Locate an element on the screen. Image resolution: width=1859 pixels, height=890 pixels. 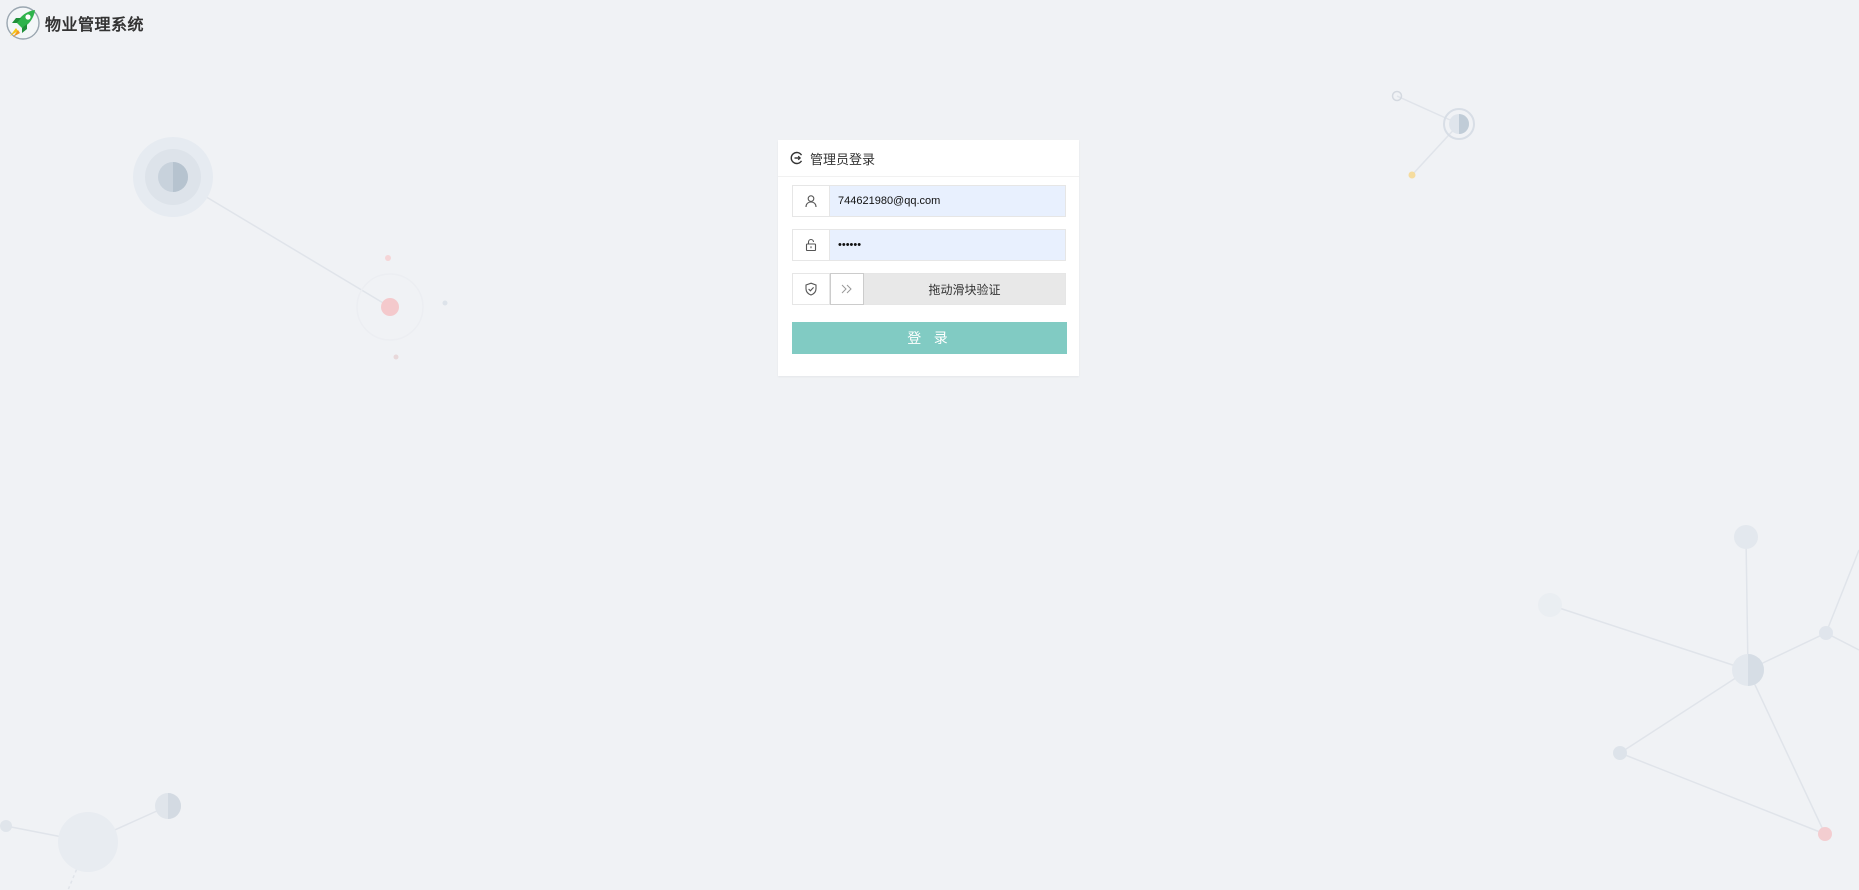
password-icon-box is located at coordinates (811, 245).